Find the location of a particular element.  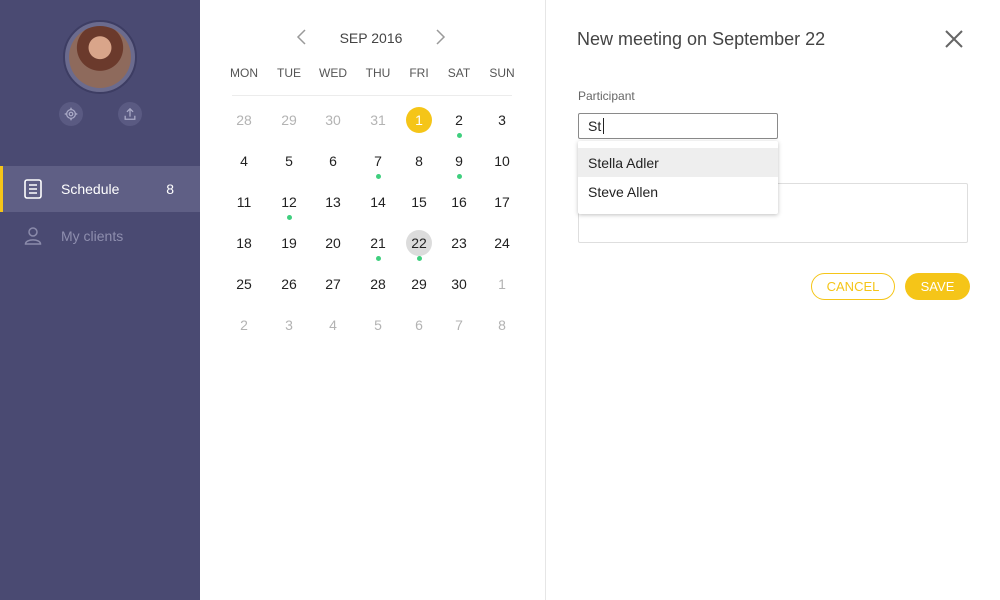

calendar-day: 25 is located at coordinates (244, 284).